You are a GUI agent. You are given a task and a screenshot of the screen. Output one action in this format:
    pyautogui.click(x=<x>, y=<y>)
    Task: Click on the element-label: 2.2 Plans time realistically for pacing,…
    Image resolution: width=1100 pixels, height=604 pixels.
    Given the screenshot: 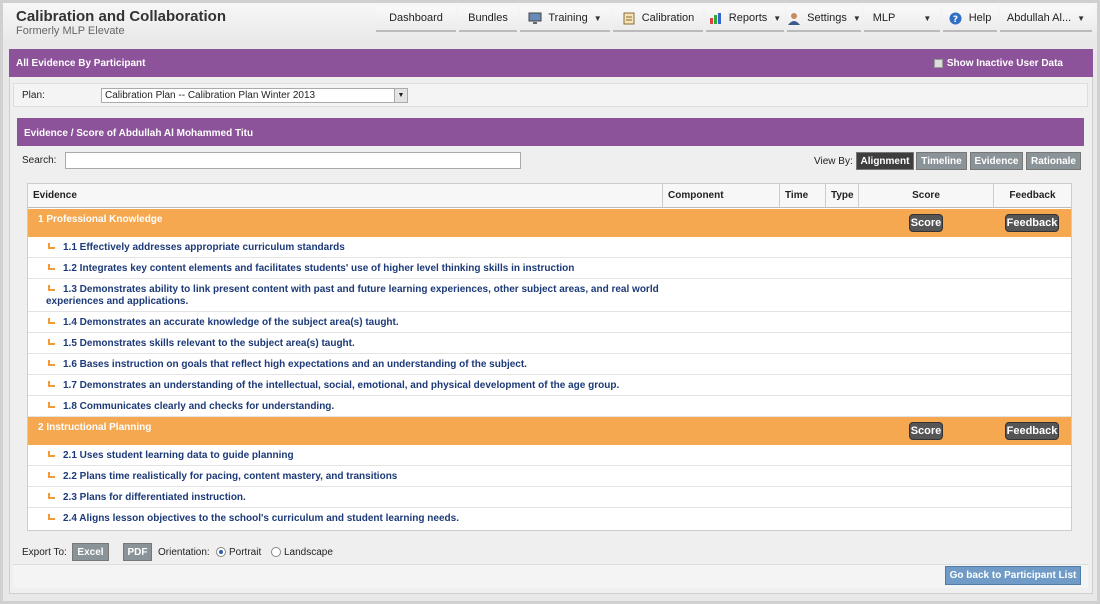 What is the action you would take?
    pyautogui.click(x=230, y=476)
    